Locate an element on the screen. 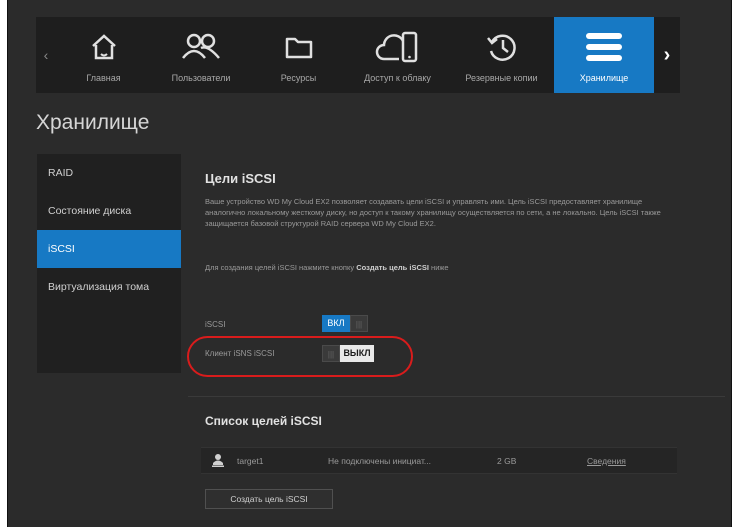 This screenshot has height=527, width=739. nav-item-label: Доступ к облаку is located at coordinates (397, 78).